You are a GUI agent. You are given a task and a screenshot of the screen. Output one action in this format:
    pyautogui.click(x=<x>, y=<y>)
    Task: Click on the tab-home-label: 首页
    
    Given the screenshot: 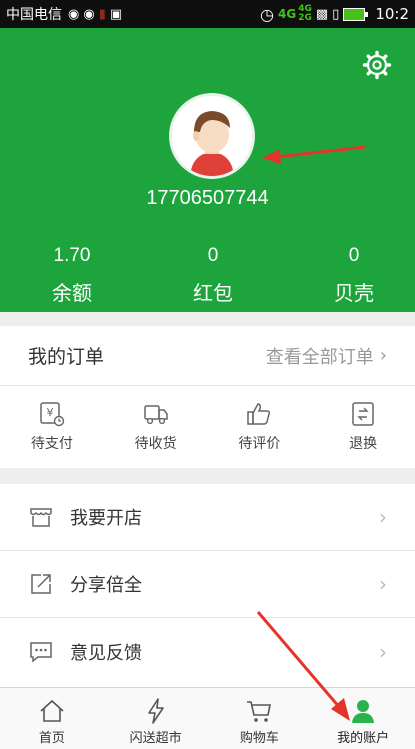 What is the action you would take?
    pyautogui.click(x=51, y=738)
    